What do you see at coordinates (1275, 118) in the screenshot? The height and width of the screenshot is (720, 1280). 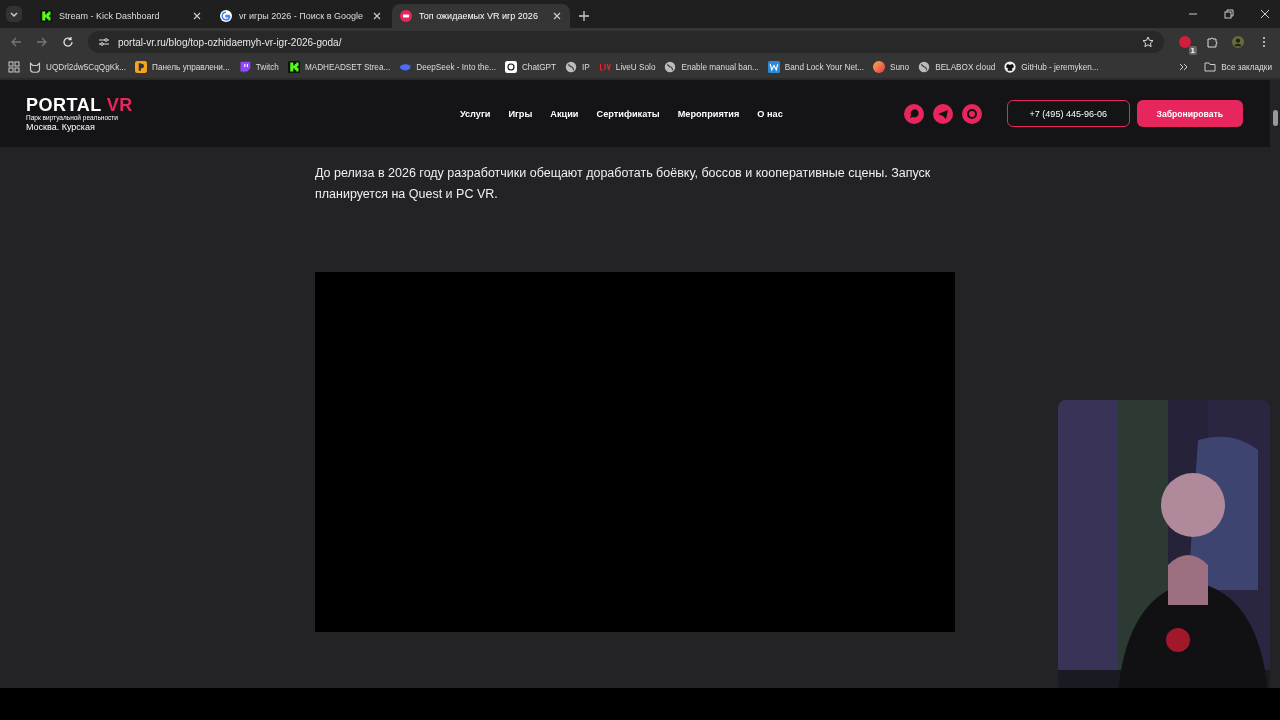 I see `scrollbar-thumb` at bounding box center [1275, 118].